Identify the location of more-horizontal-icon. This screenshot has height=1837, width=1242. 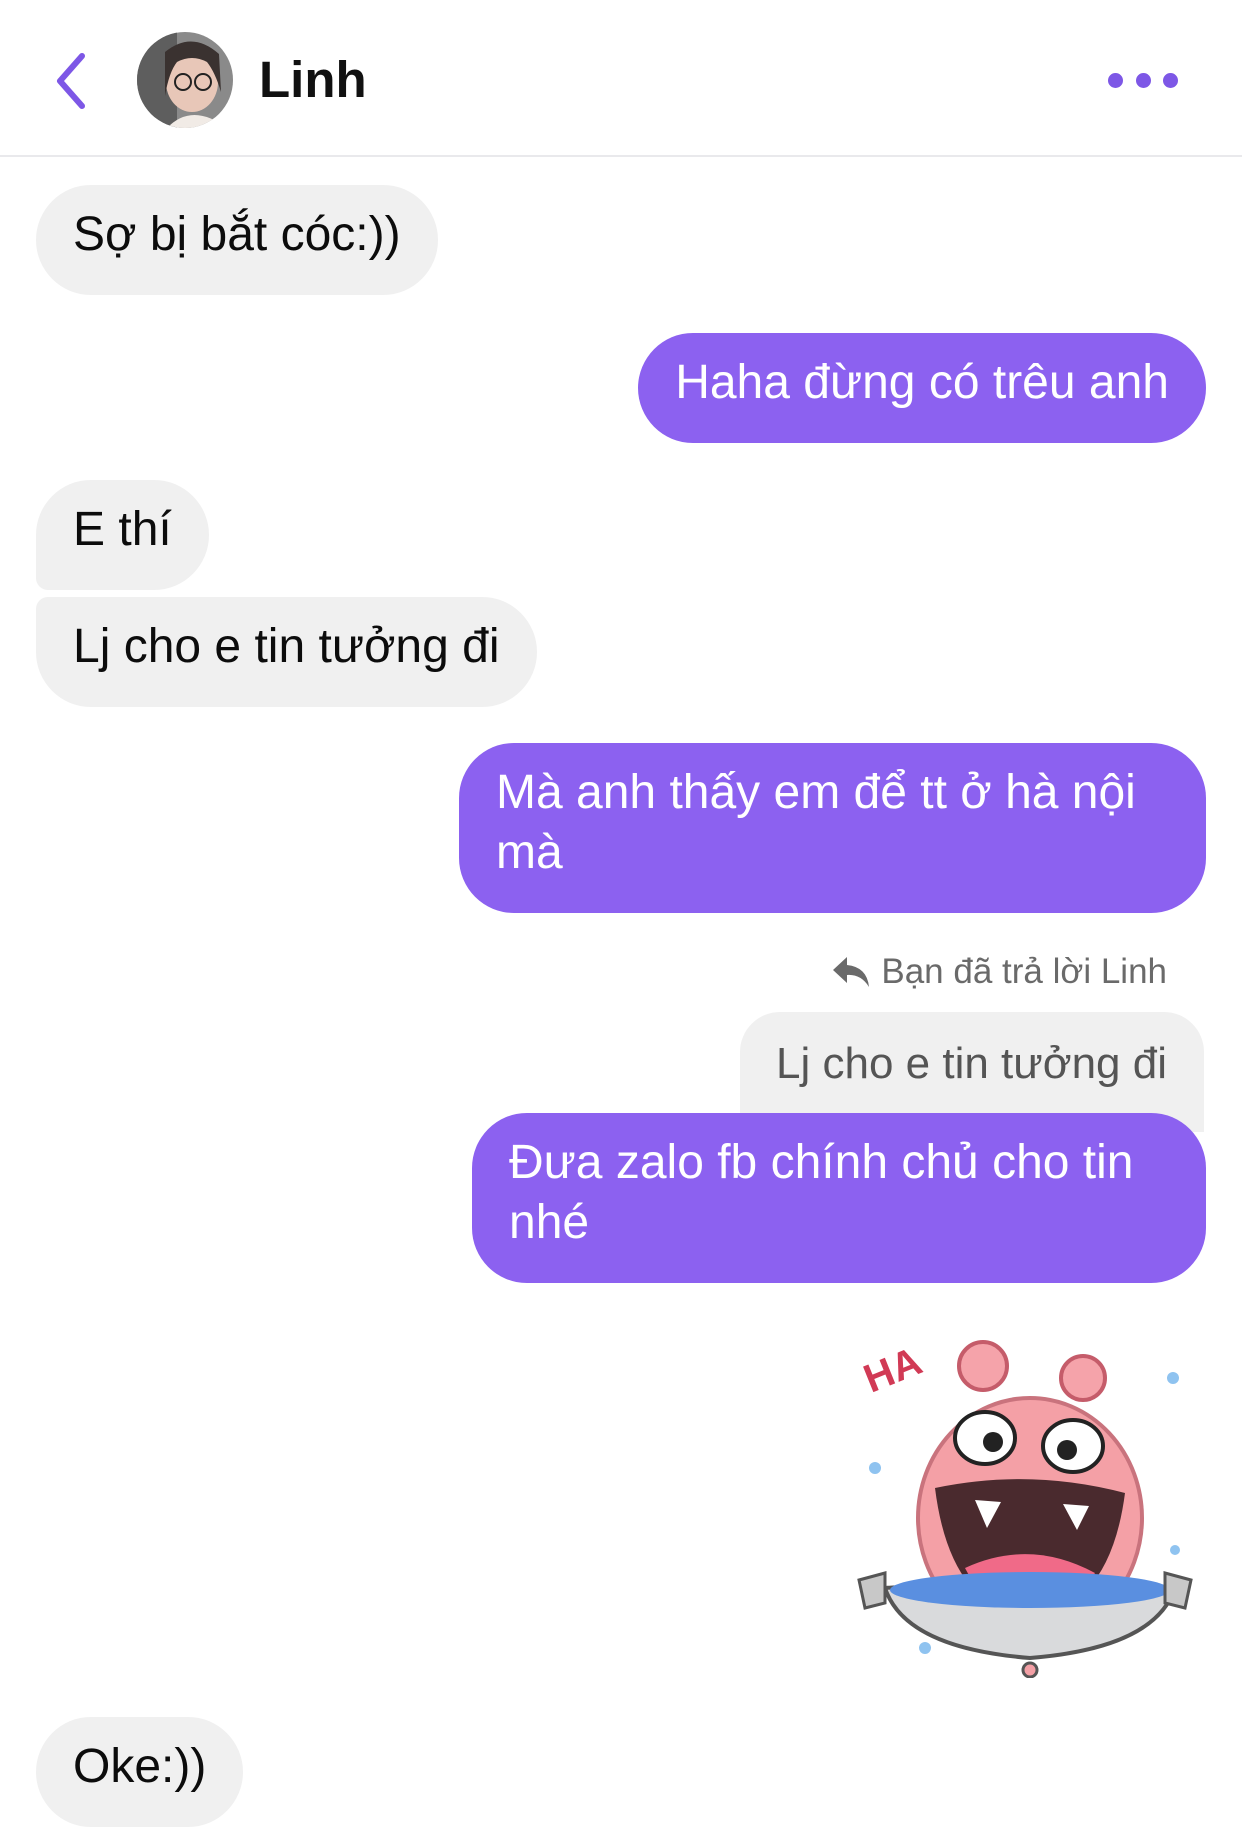
(1115, 80).